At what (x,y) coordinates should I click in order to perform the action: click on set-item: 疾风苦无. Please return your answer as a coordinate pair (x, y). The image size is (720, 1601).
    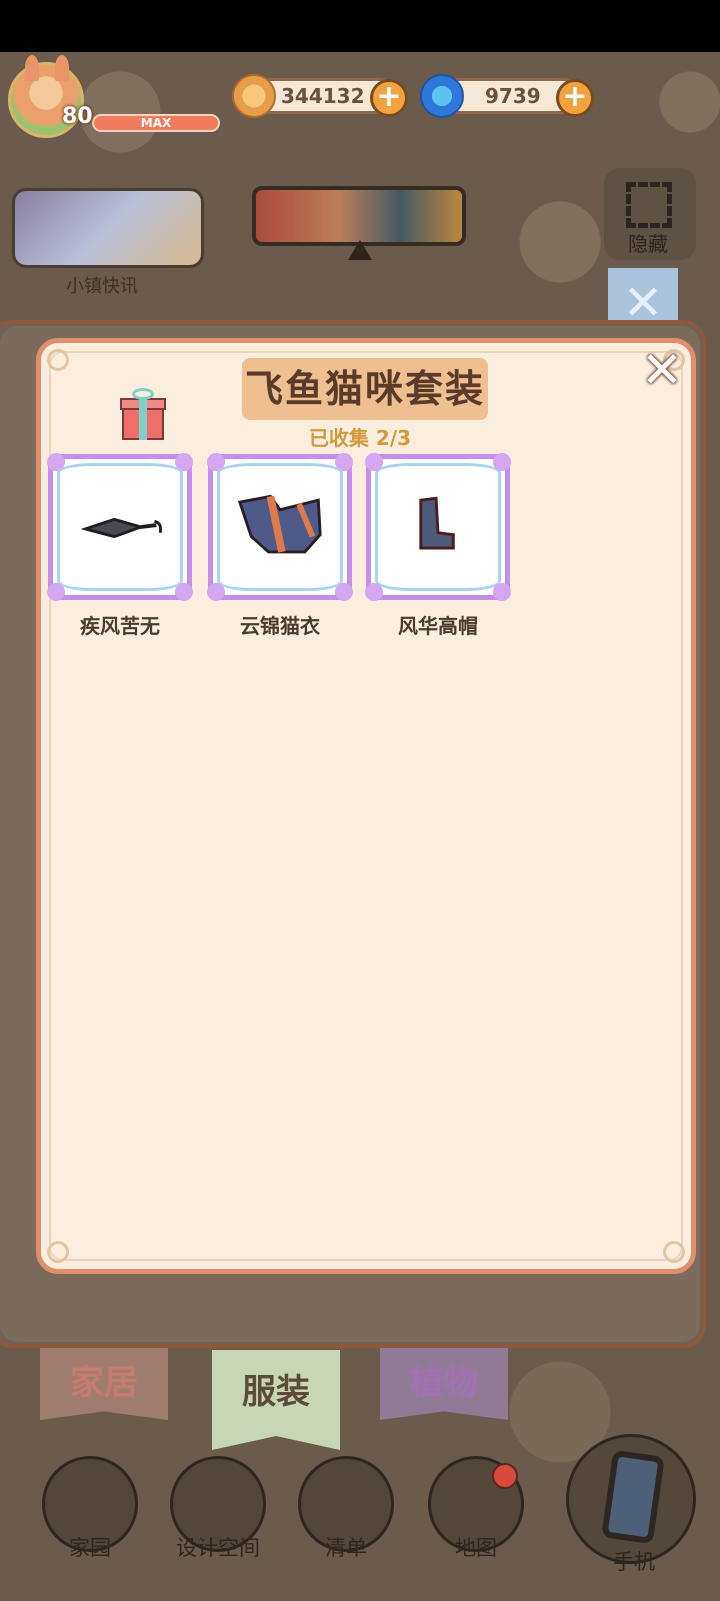
    Looking at the image, I should click on (121, 546).